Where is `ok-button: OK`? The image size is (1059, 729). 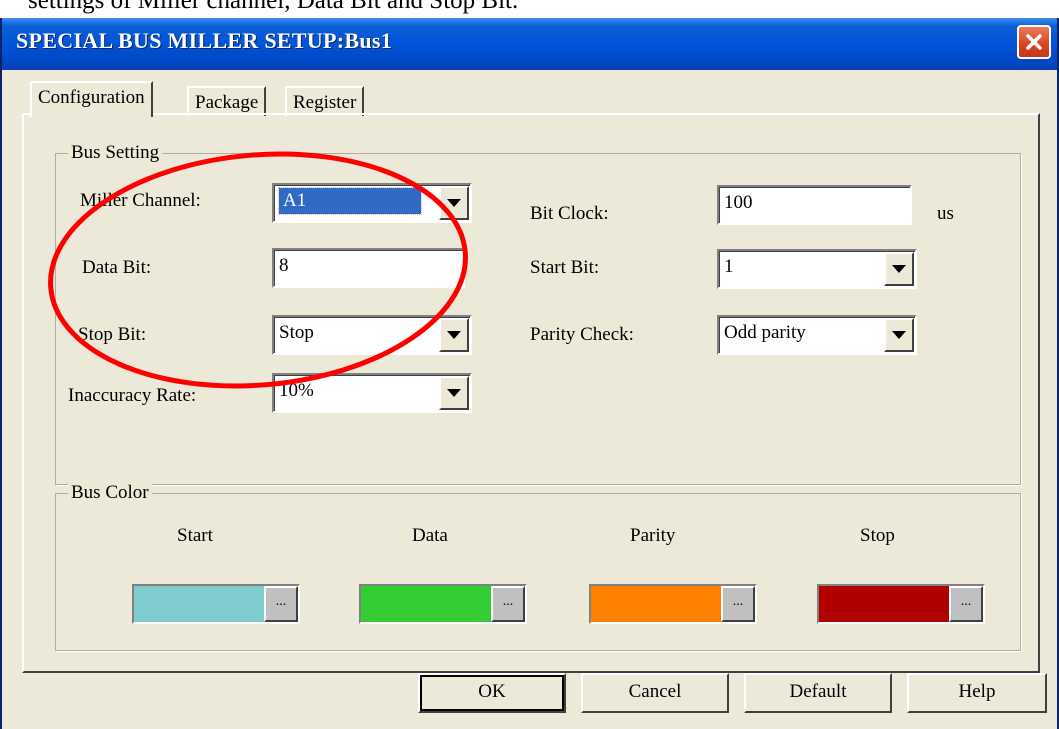
ok-button: OK is located at coordinates (492, 693).